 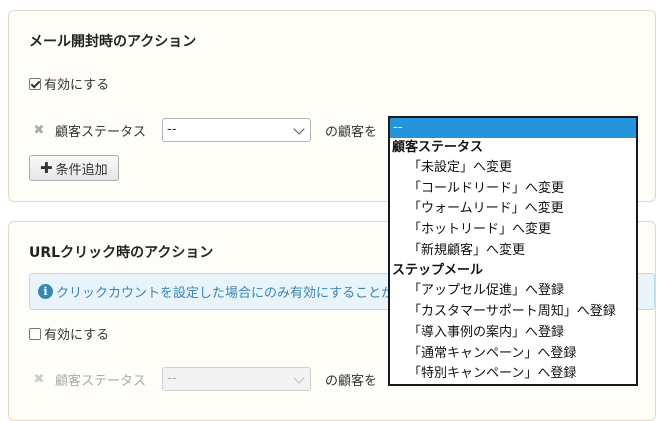 What do you see at coordinates (35, 83) in the screenshot?
I see `mail-open-enable-checkbox` at bounding box center [35, 83].